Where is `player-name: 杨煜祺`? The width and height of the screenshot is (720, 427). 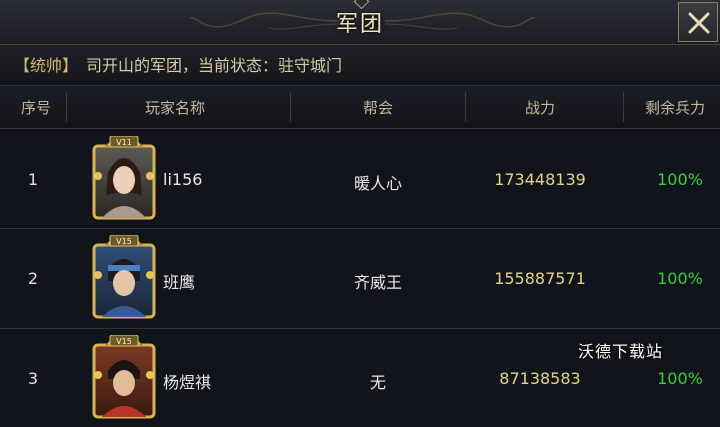
player-name: 杨煜祺 is located at coordinates (187, 382).